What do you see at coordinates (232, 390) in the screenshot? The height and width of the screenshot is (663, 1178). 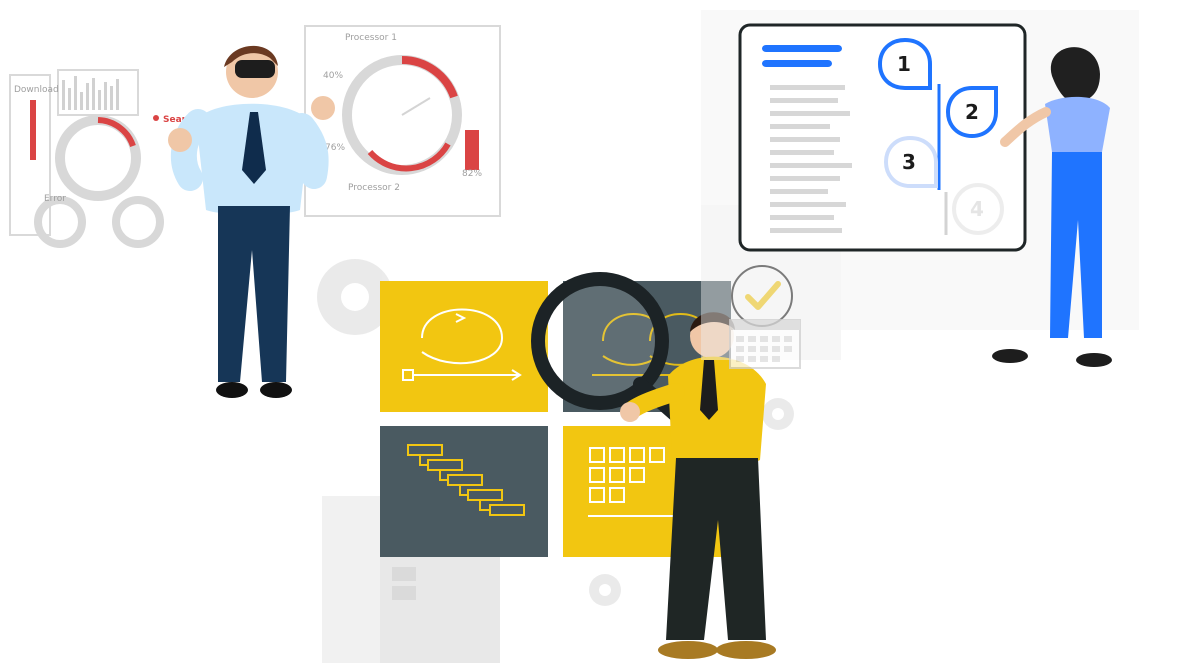 I see `vr-man-left-shoe` at bounding box center [232, 390].